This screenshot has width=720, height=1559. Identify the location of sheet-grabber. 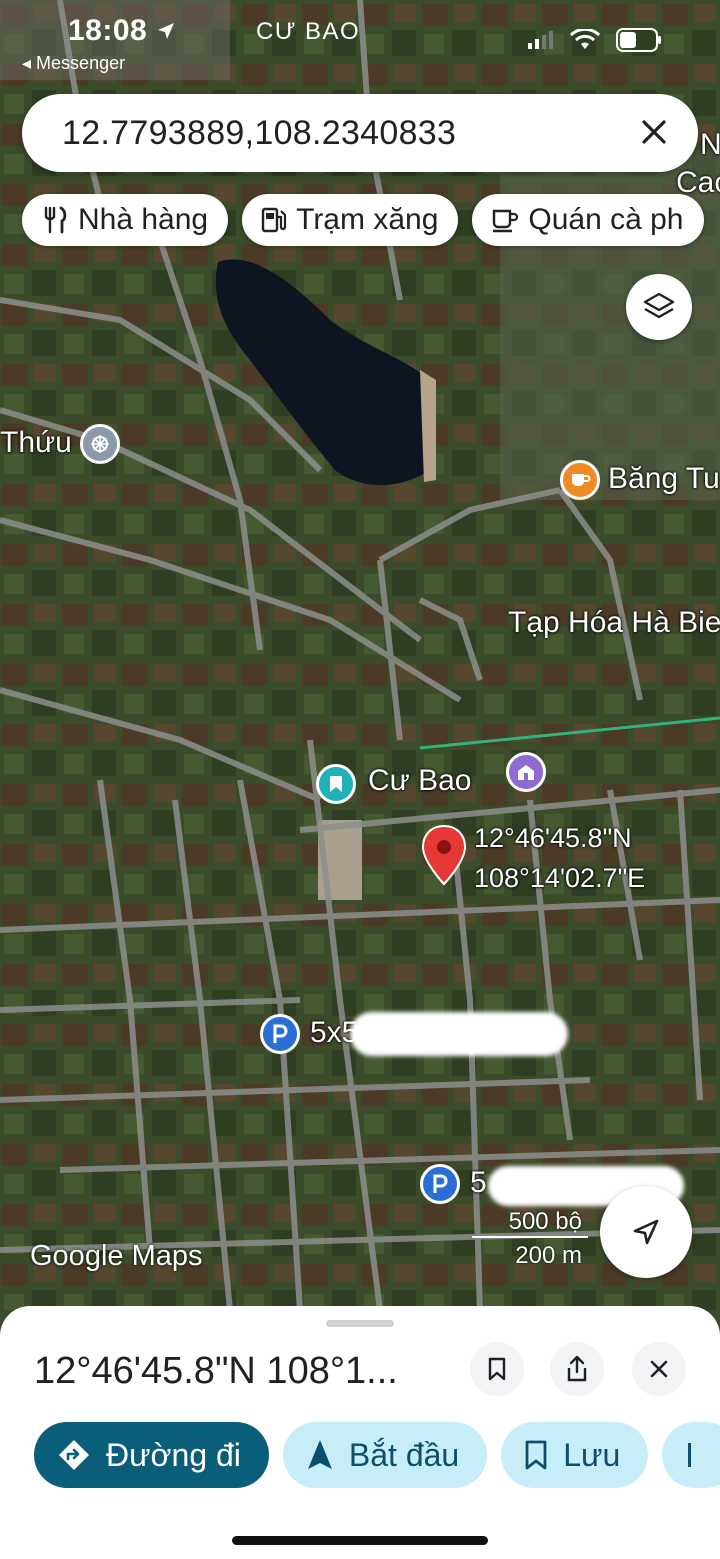
(360, 1323).